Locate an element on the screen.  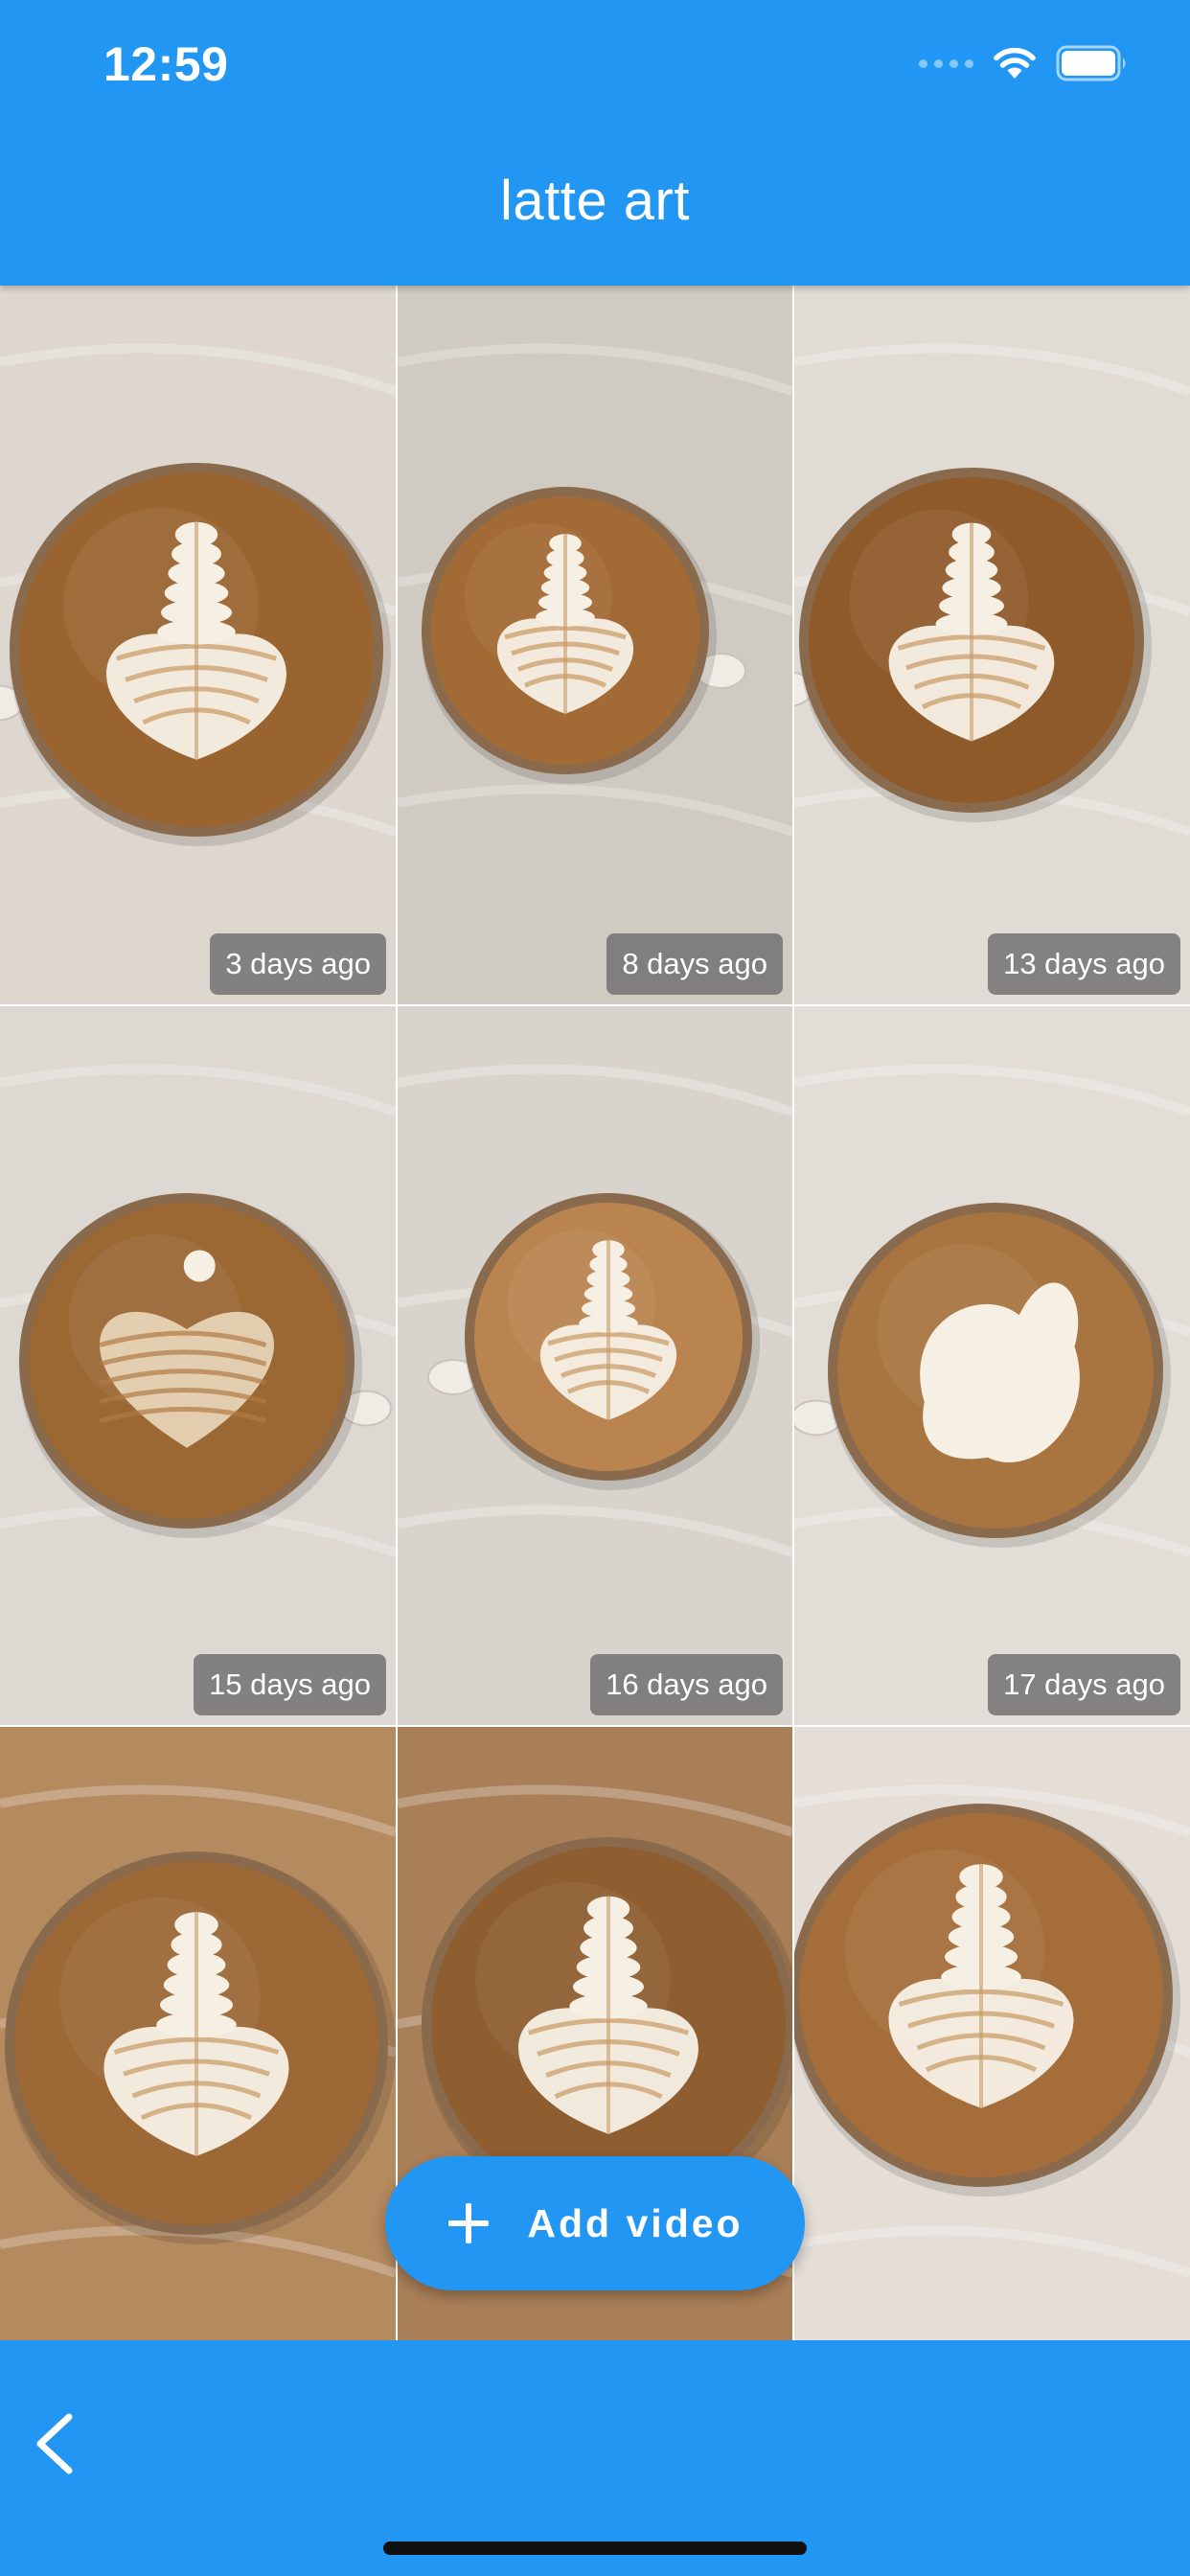
add-video-label: Add video is located at coordinates (636, 2222).